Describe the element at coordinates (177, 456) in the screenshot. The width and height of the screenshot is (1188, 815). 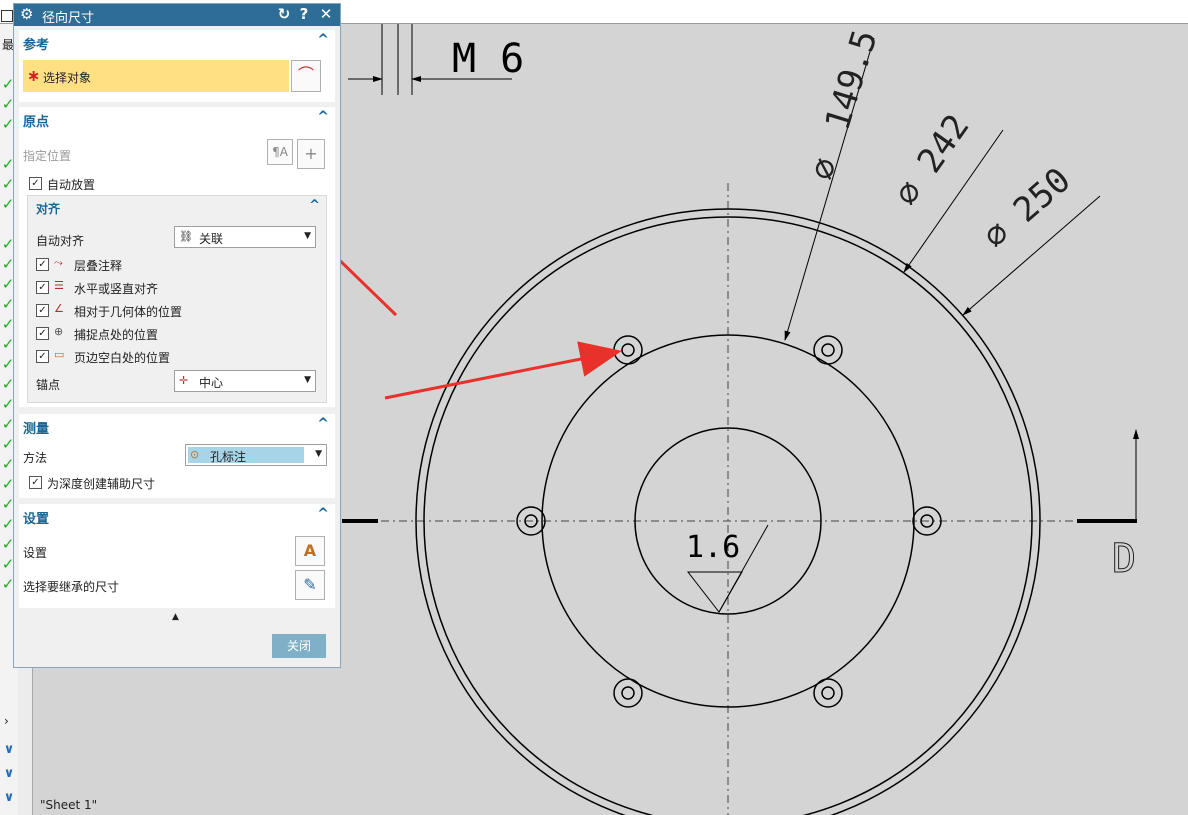
I see `measure-section: 测量 ^ 方法 ⊙ 孔标注 ▼ ✓ 为深度创建辅助尺寸` at that location.